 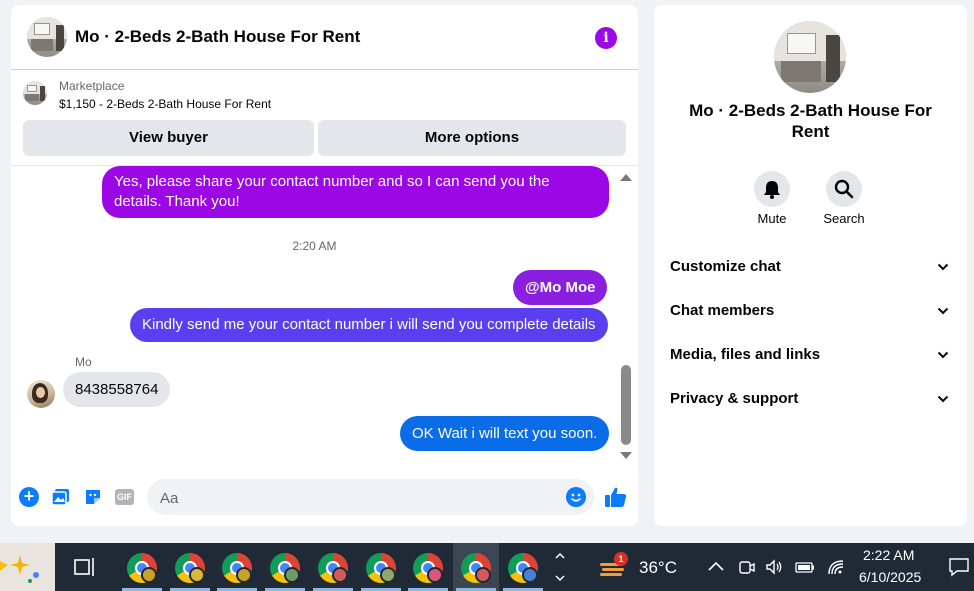 I want to click on notification-icon, so click(x=959, y=567).